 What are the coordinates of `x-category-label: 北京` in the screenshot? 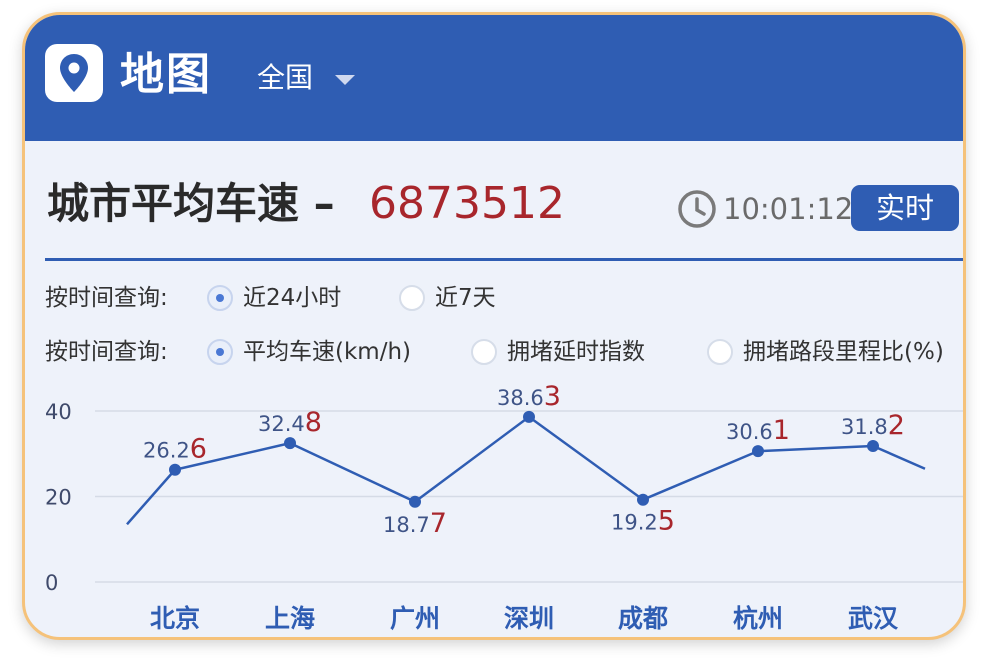 It's located at (175, 618).